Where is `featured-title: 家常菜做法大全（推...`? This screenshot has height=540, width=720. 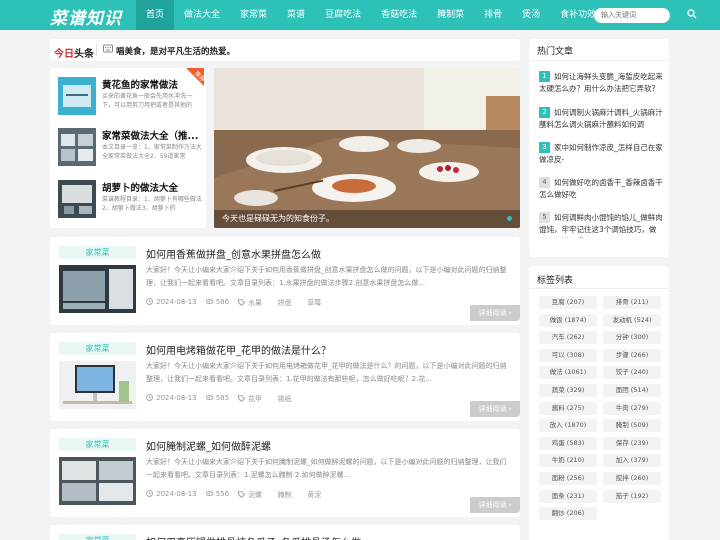 featured-title: 家常菜做法大全（推... is located at coordinates (153, 135).